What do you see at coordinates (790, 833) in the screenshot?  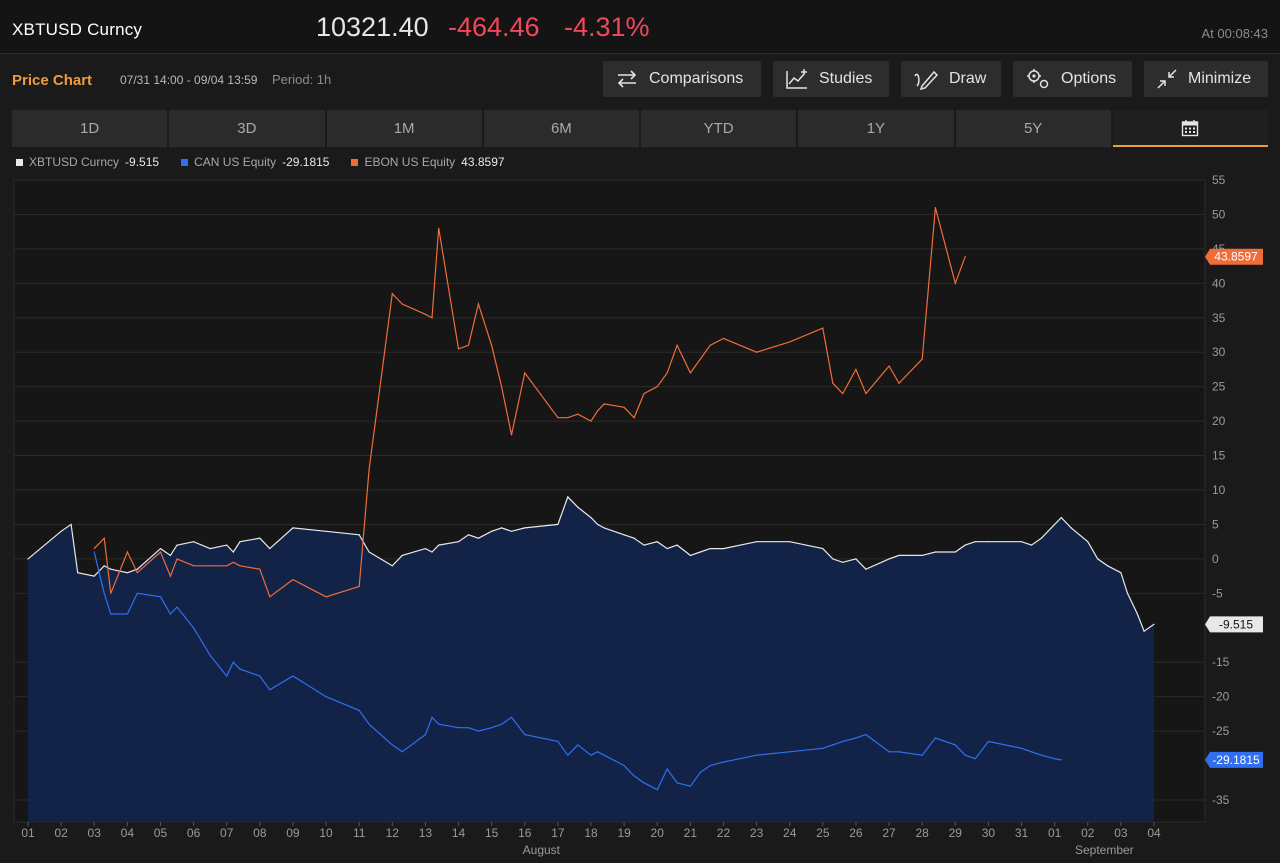 I see `x-tick-label: 24` at bounding box center [790, 833].